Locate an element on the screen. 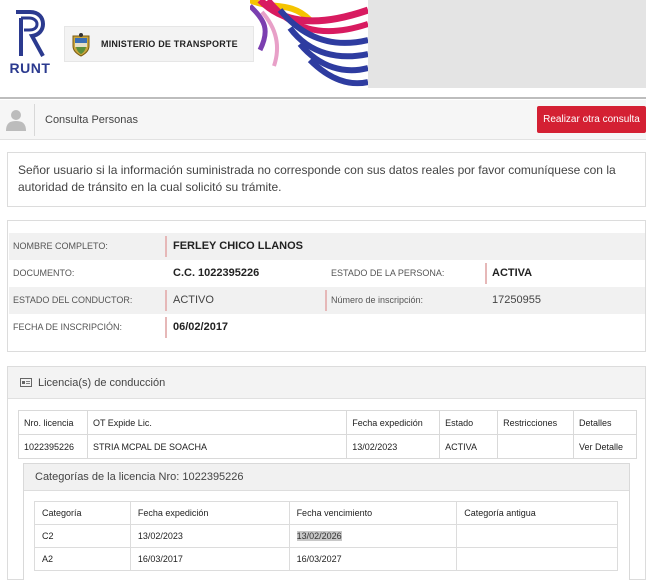 The image size is (646, 580). table-cell: ACTIVA is located at coordinates (469, 446).